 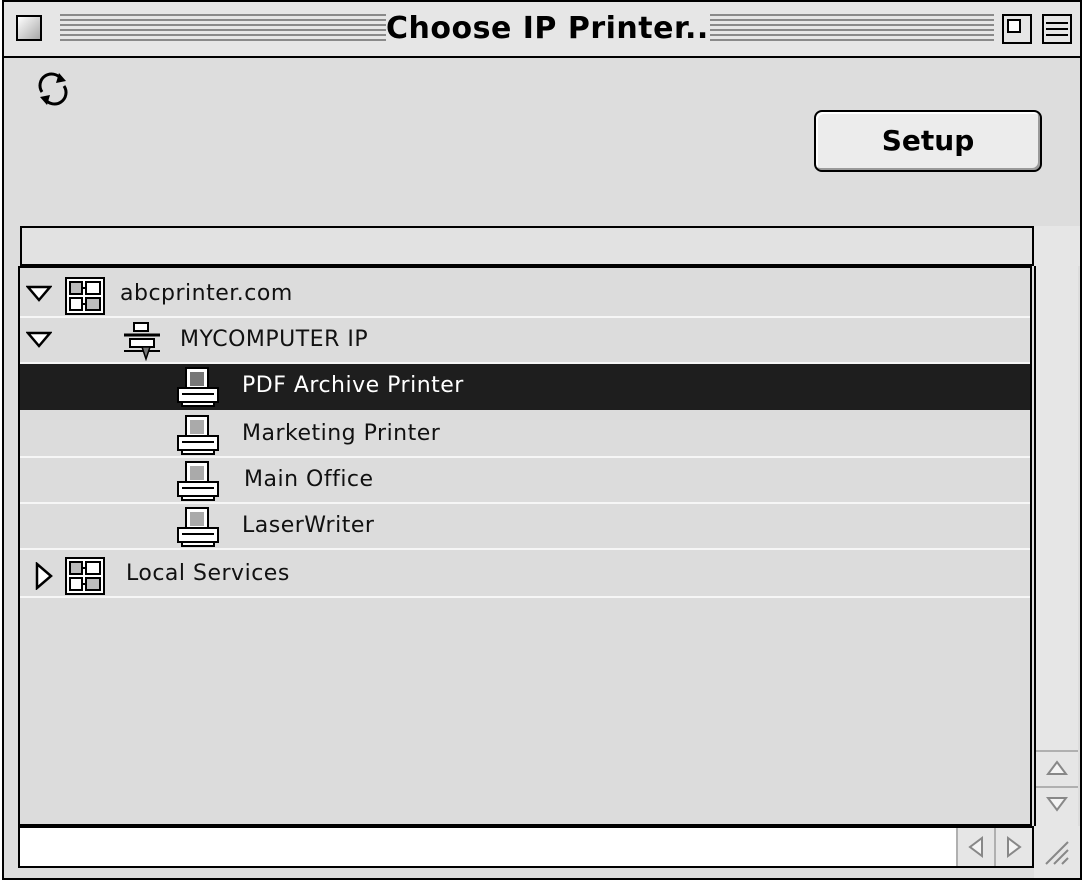 I want to click on title-bar-stripes-right, so click(x=852, y=29).